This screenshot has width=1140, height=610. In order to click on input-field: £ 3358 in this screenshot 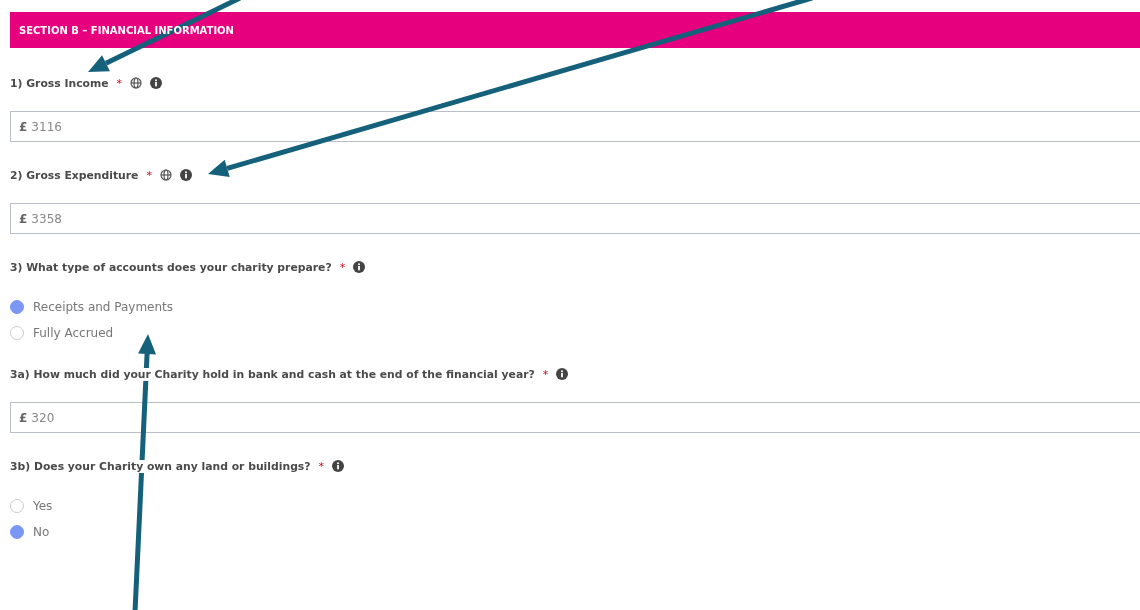, I will do `click(575, 218)`.